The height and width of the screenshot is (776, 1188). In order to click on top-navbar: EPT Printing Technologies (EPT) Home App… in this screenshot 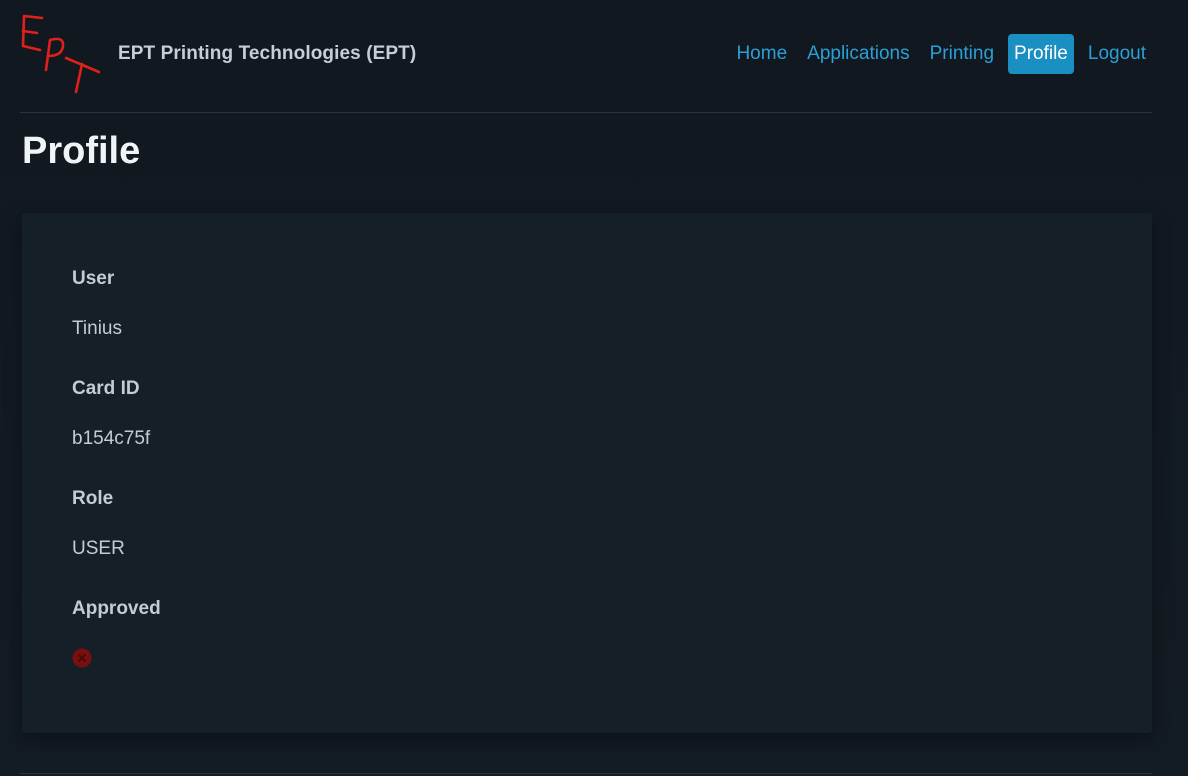, I will do `click(586, 56)`.